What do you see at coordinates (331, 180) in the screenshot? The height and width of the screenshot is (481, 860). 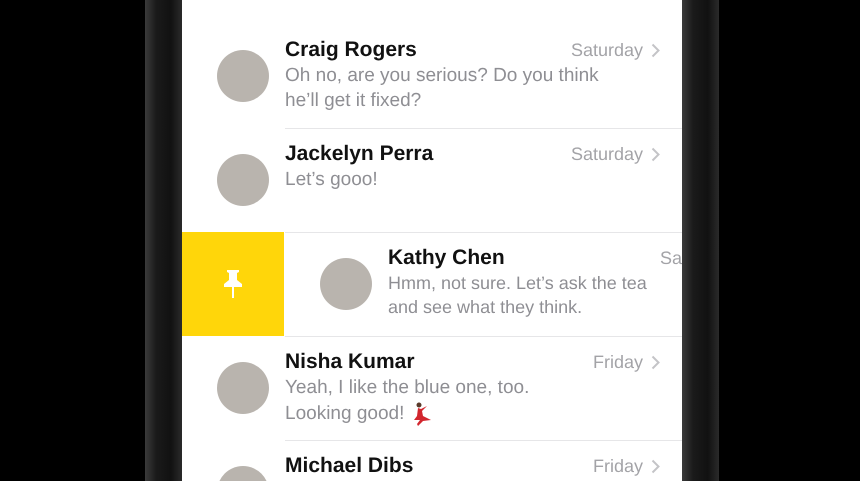 I see `message-preview: Let’s gooo!` at bounding box center [331, 180].